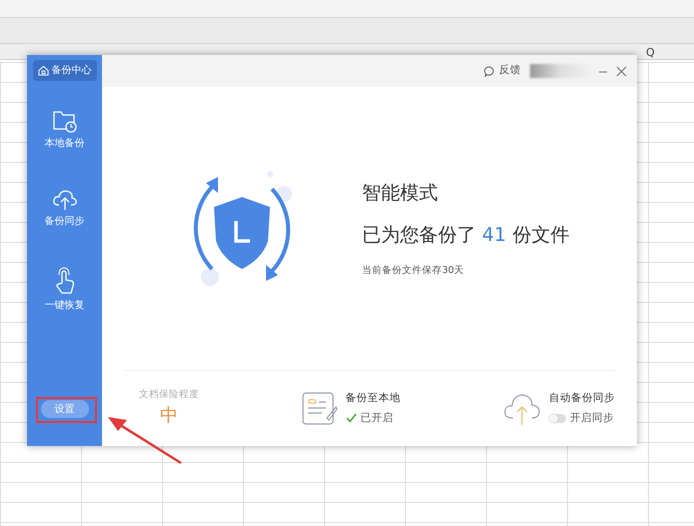 This screenshot has height=526, width=694. Describe the element at coordinates (603, 72) in the screenshot. I see `minimize-icon` at that location.